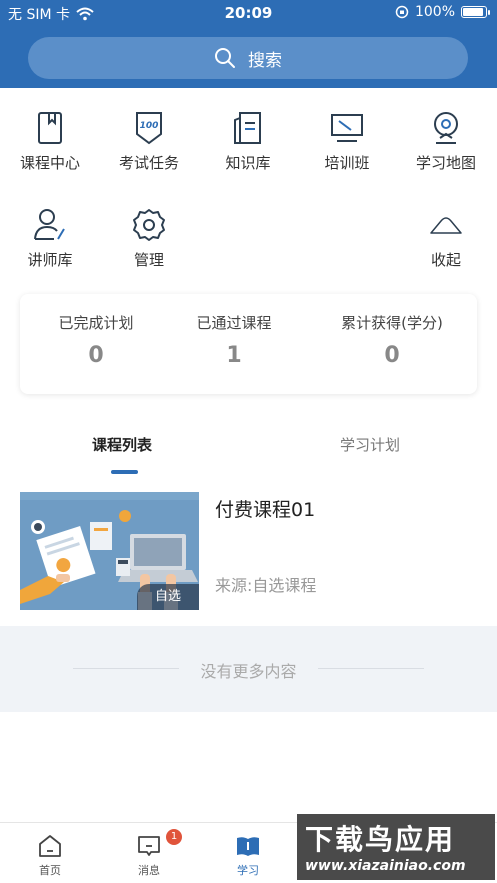  What do you see at coordinates (96, 340) in the screenshot?
I see `stat-completed-plans: 已完成计划 0` at bounding box center [96, 340].